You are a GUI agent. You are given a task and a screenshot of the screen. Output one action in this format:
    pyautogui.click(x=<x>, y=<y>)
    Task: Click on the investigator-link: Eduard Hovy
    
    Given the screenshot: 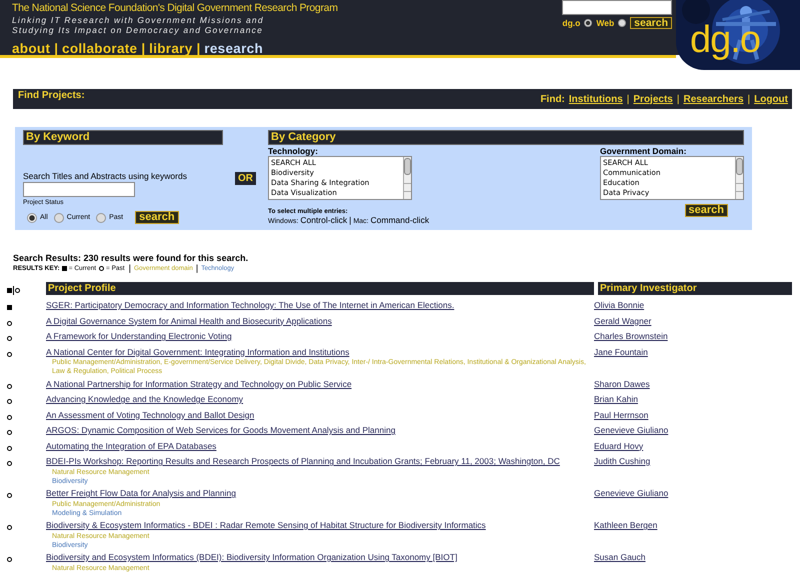 What is the action you would take?
    pyautogui.click(x=619, y=445)
    